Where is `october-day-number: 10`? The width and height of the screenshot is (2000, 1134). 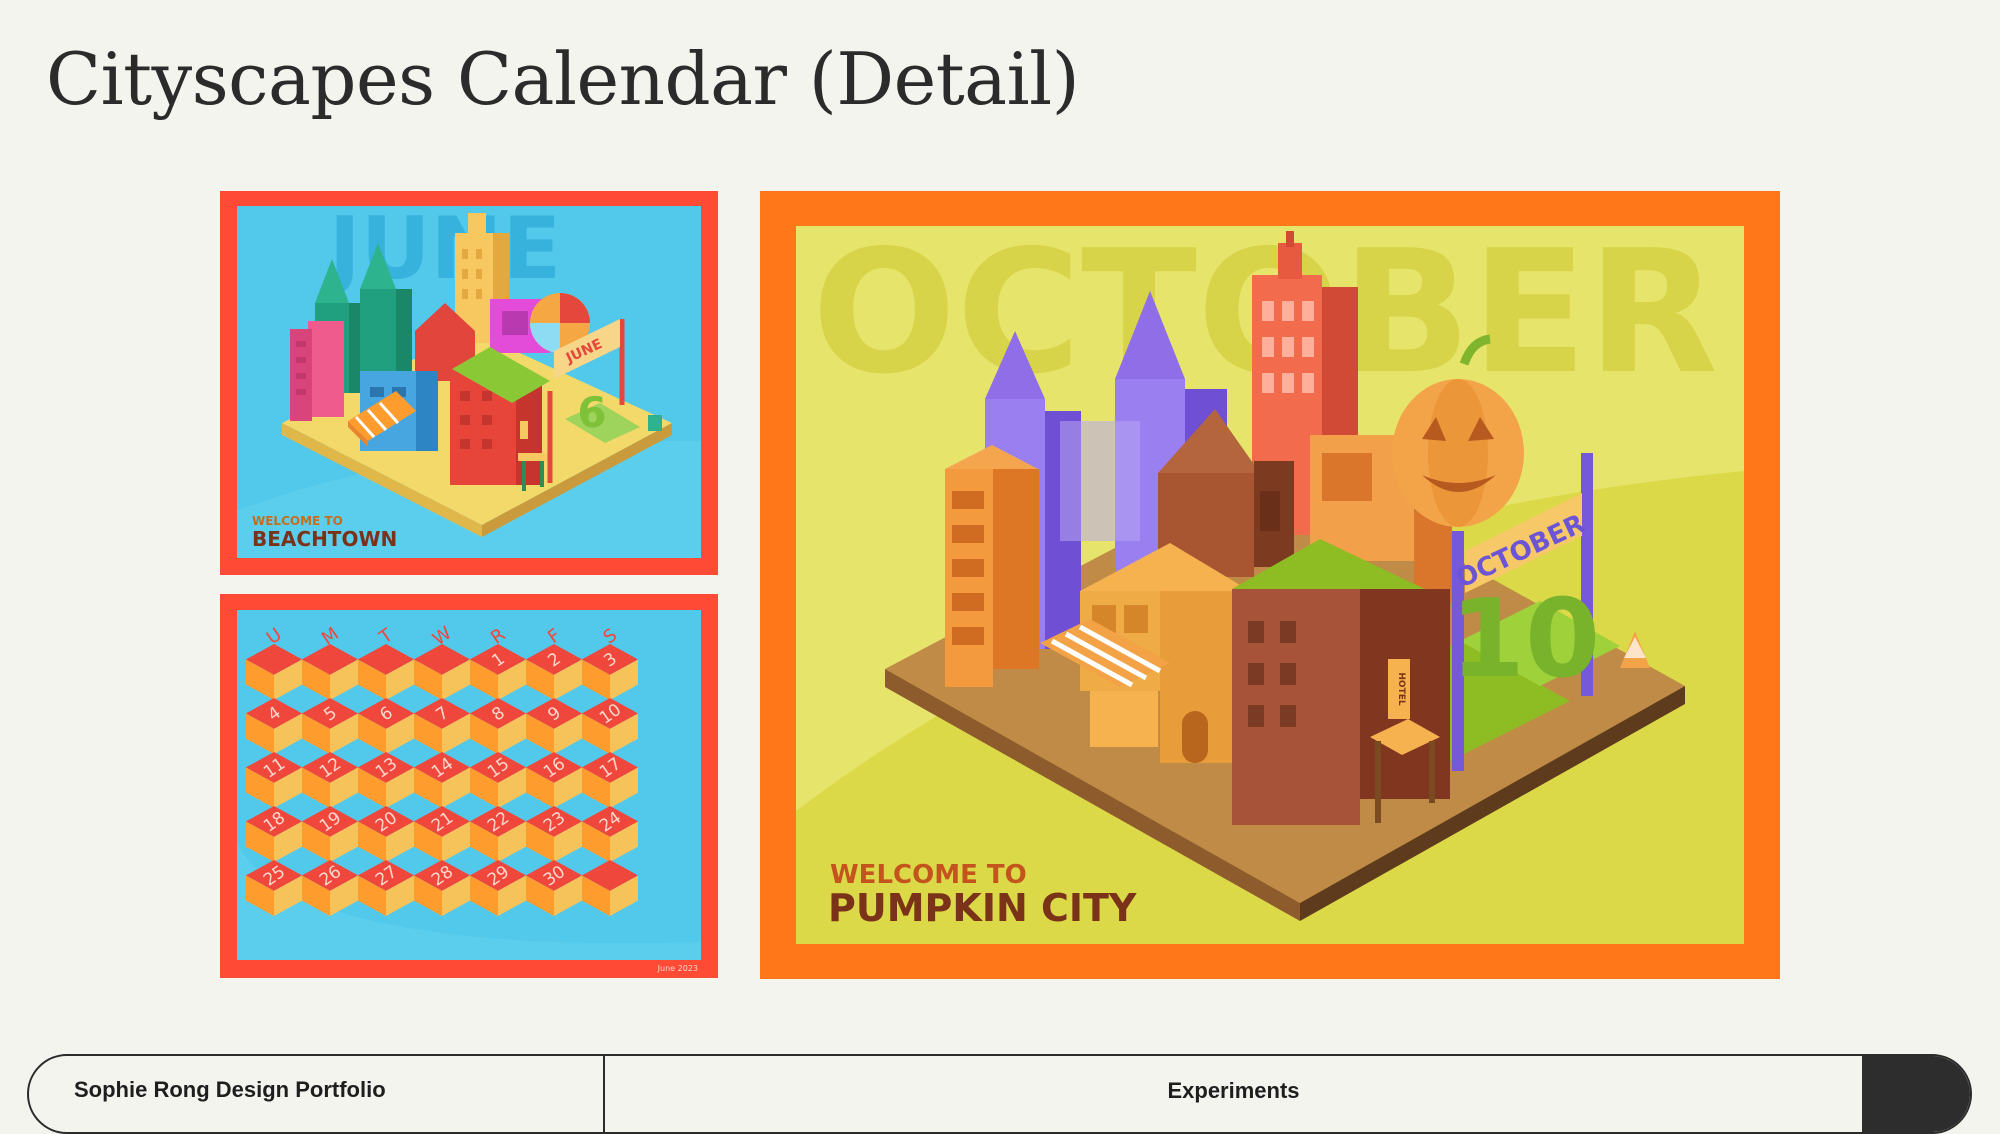
october-day-number: 10 is located at coordinates (1525, 639).